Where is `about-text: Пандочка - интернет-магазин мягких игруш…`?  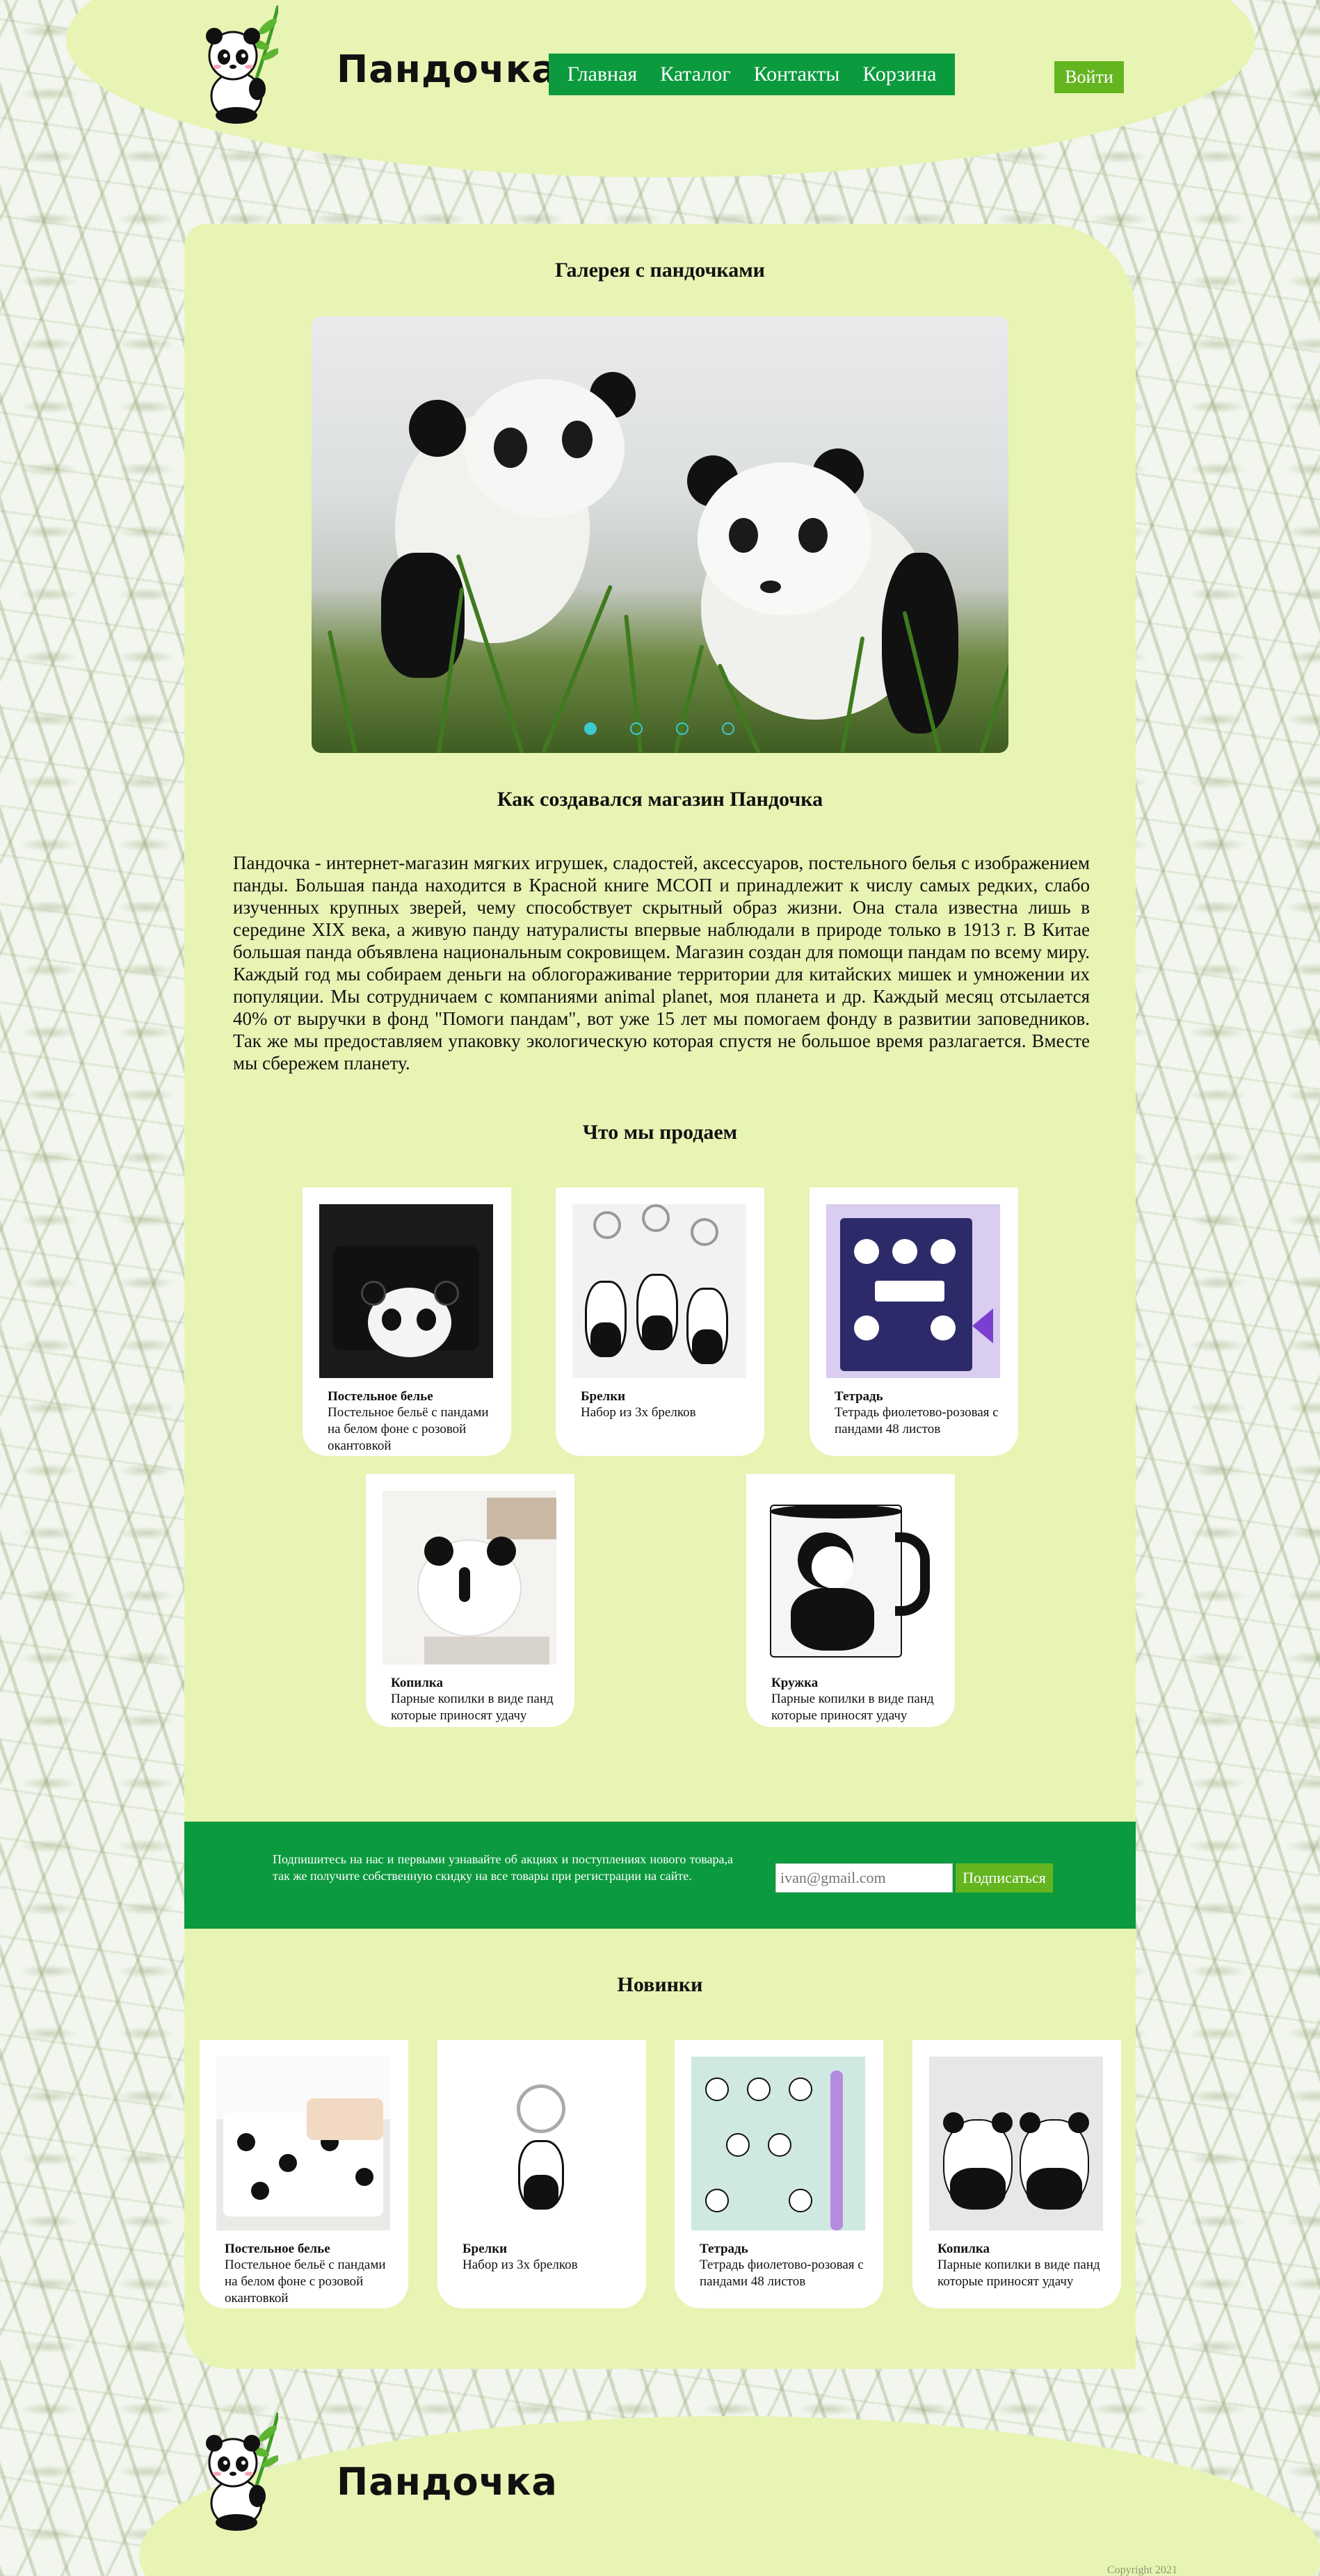 about-text: Пандочка - интернет-магазин мягких игруш… is located at coordinates (662, 963).